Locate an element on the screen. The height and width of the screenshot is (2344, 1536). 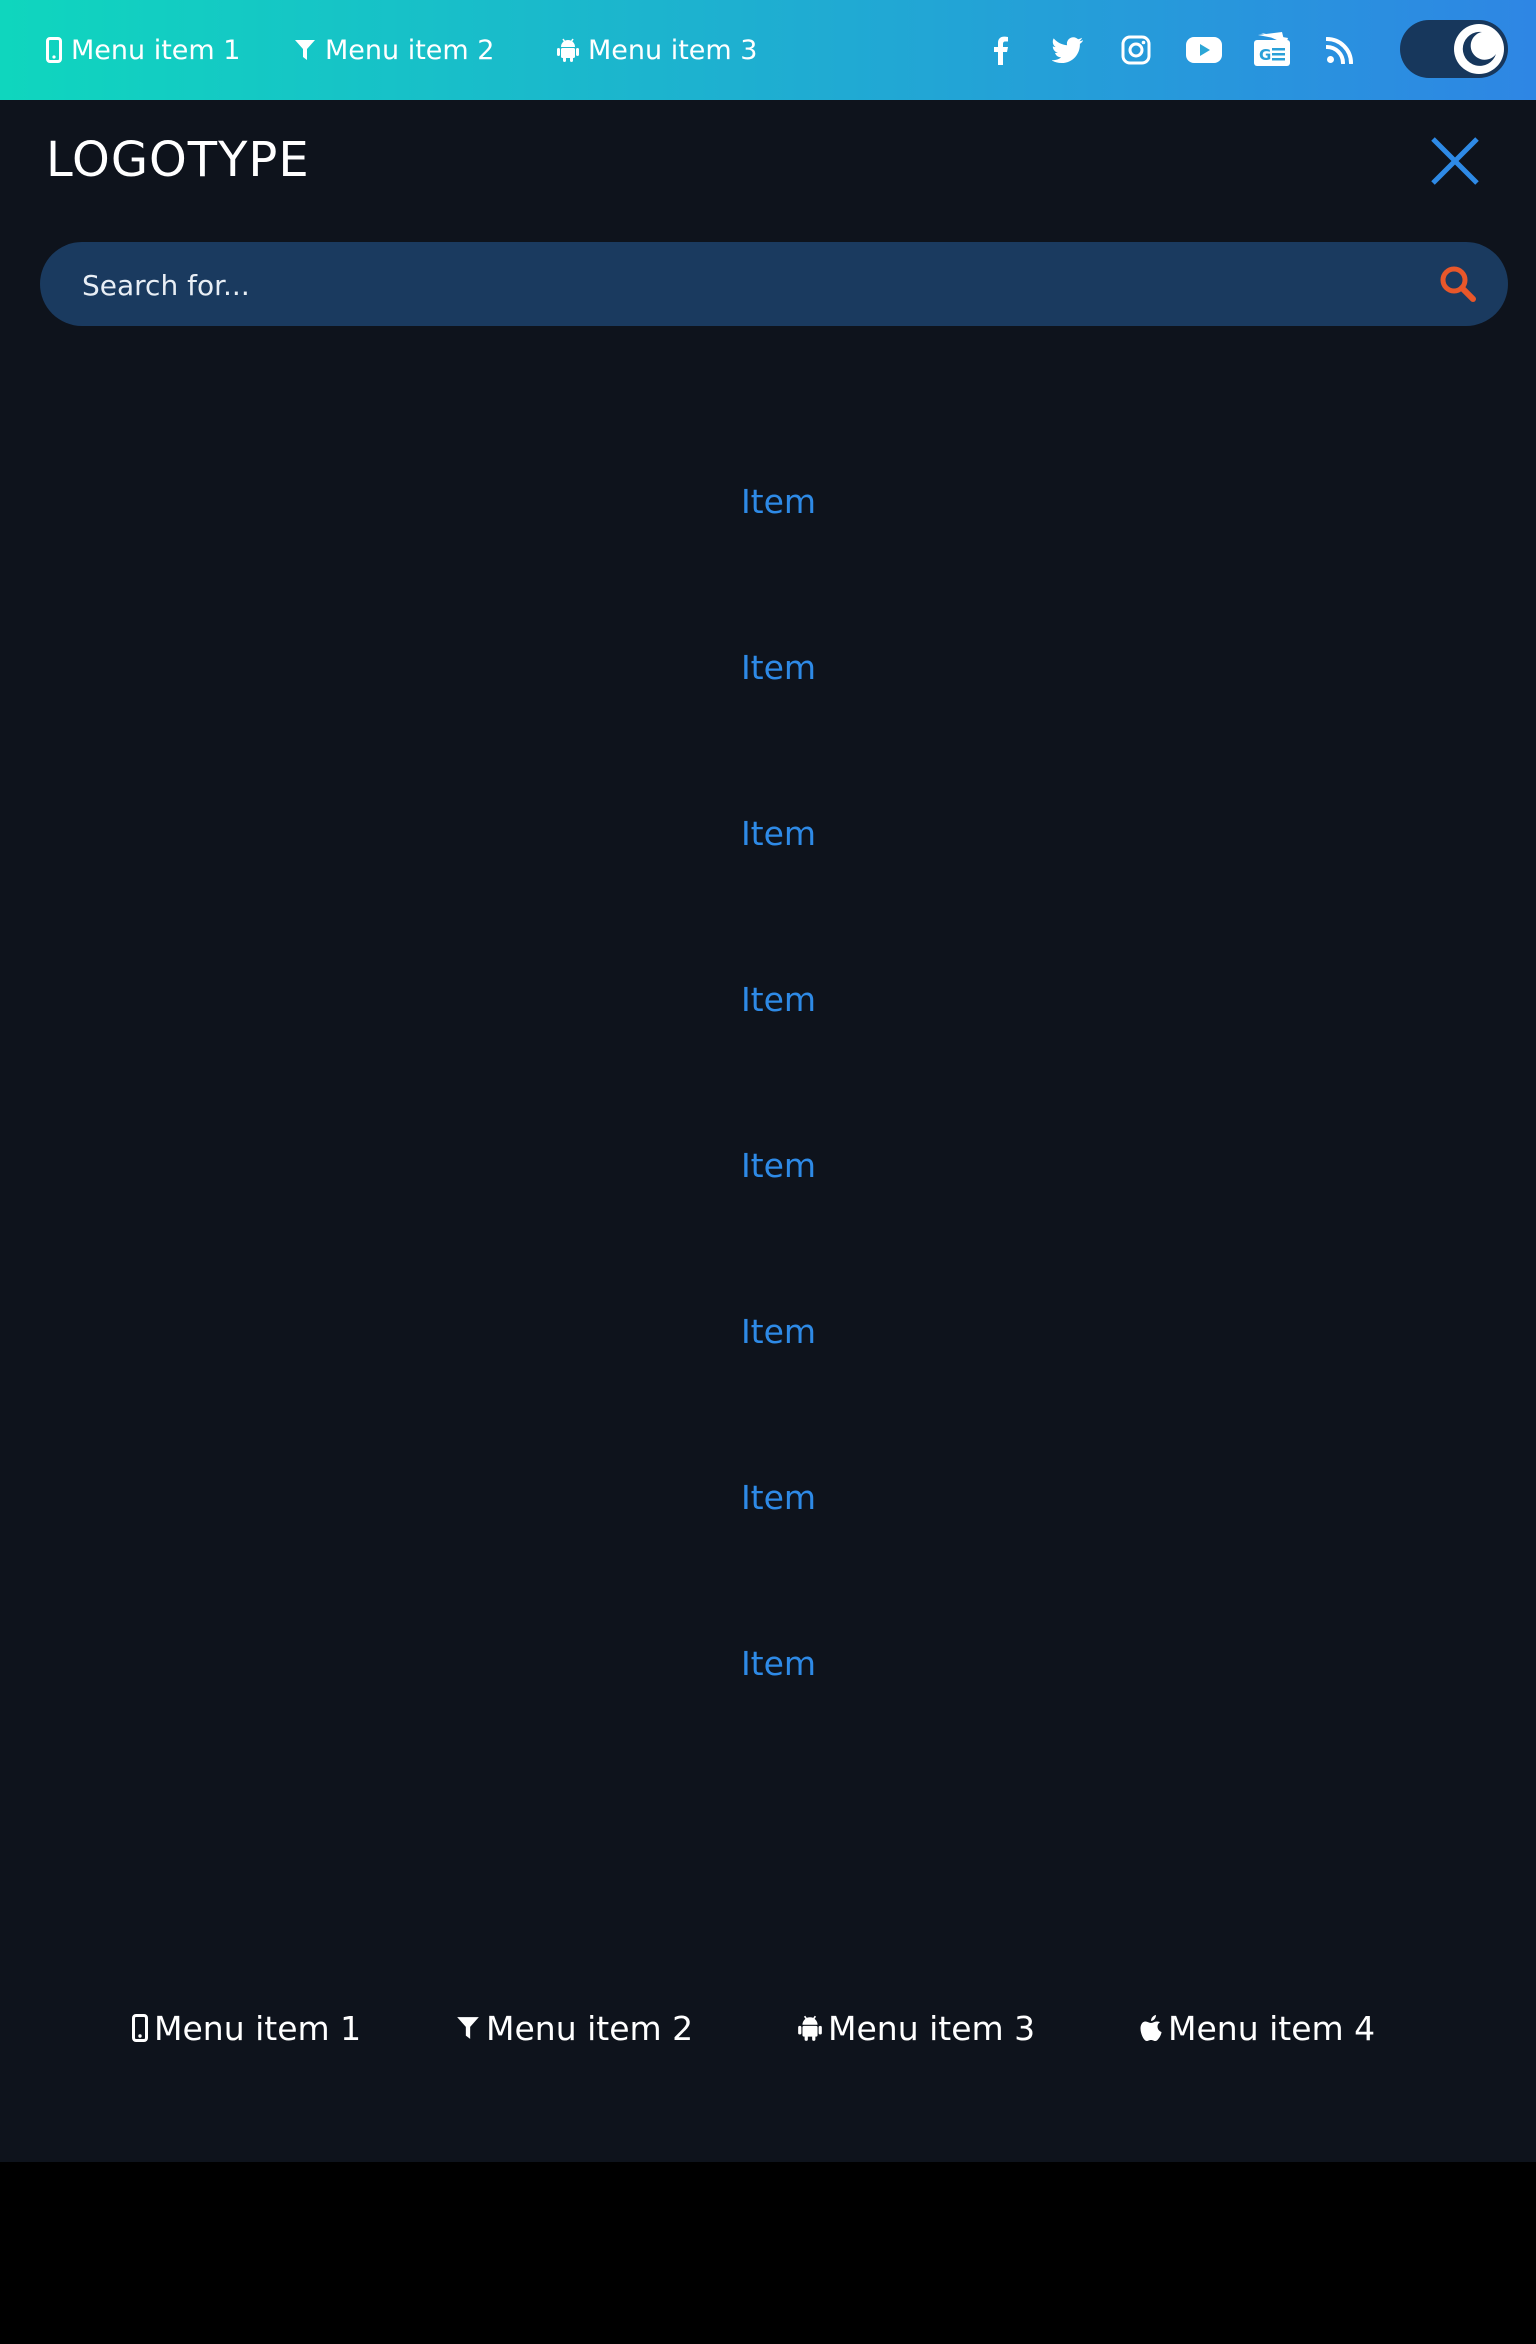
logotype: LOGOTYPE is located at coordinates (178, 160).